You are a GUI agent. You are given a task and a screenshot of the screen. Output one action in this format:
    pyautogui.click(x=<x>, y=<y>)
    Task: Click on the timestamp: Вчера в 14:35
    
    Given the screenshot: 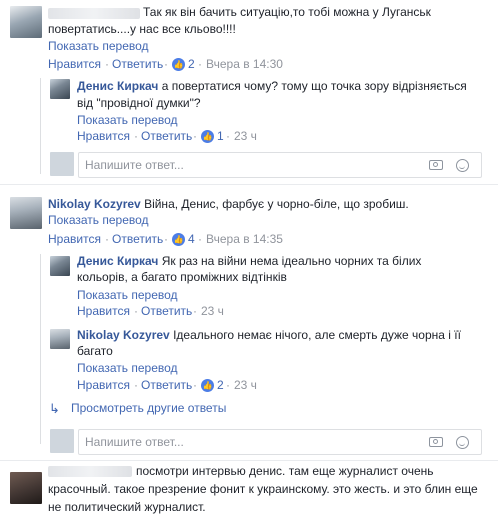 What is the action you would take?
    pyautogui.click(x=244, y=239)
    